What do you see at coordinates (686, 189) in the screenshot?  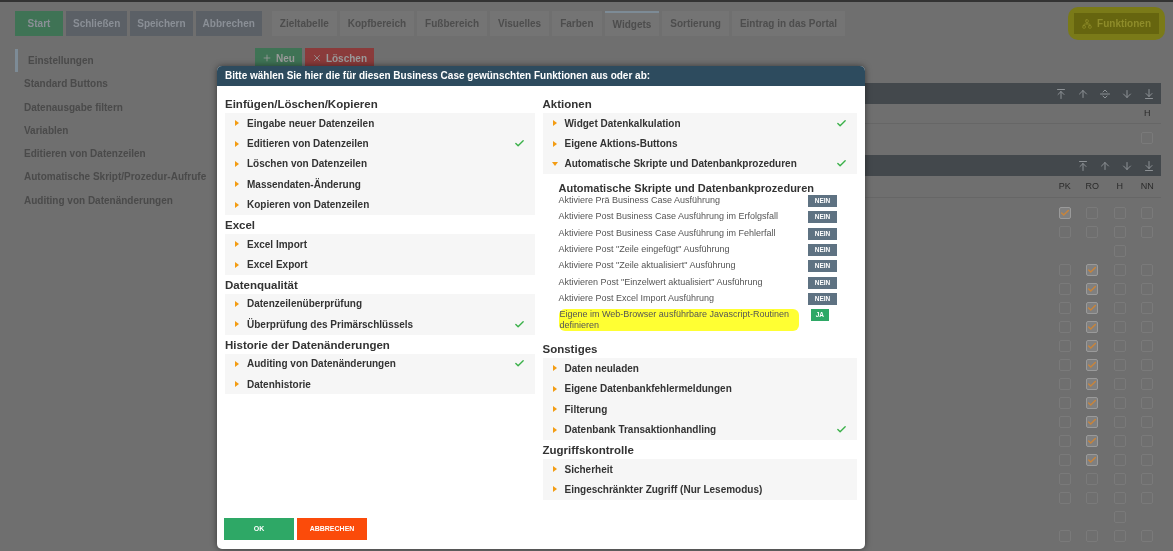 I see `detail-title: Automatische Skripte und Datenbankprozeduren` at bounding box center [686, 189].